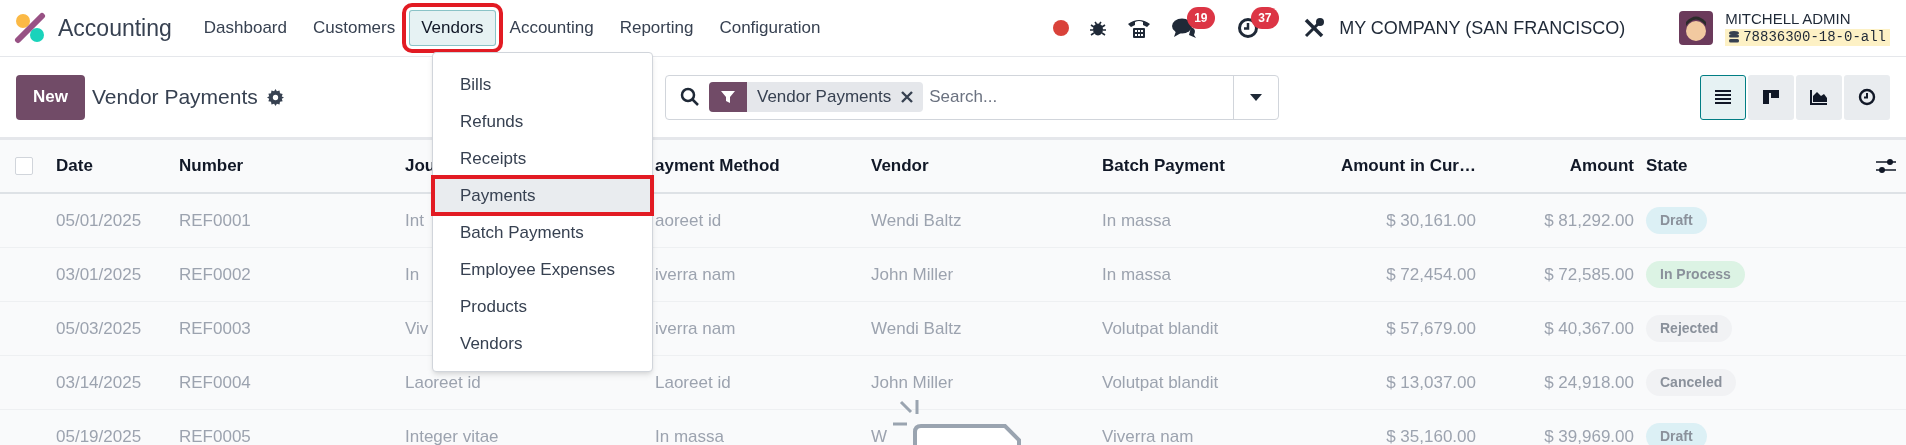  I want to click on table-cell-text: $ 13,037.00, so click(1431, 382).